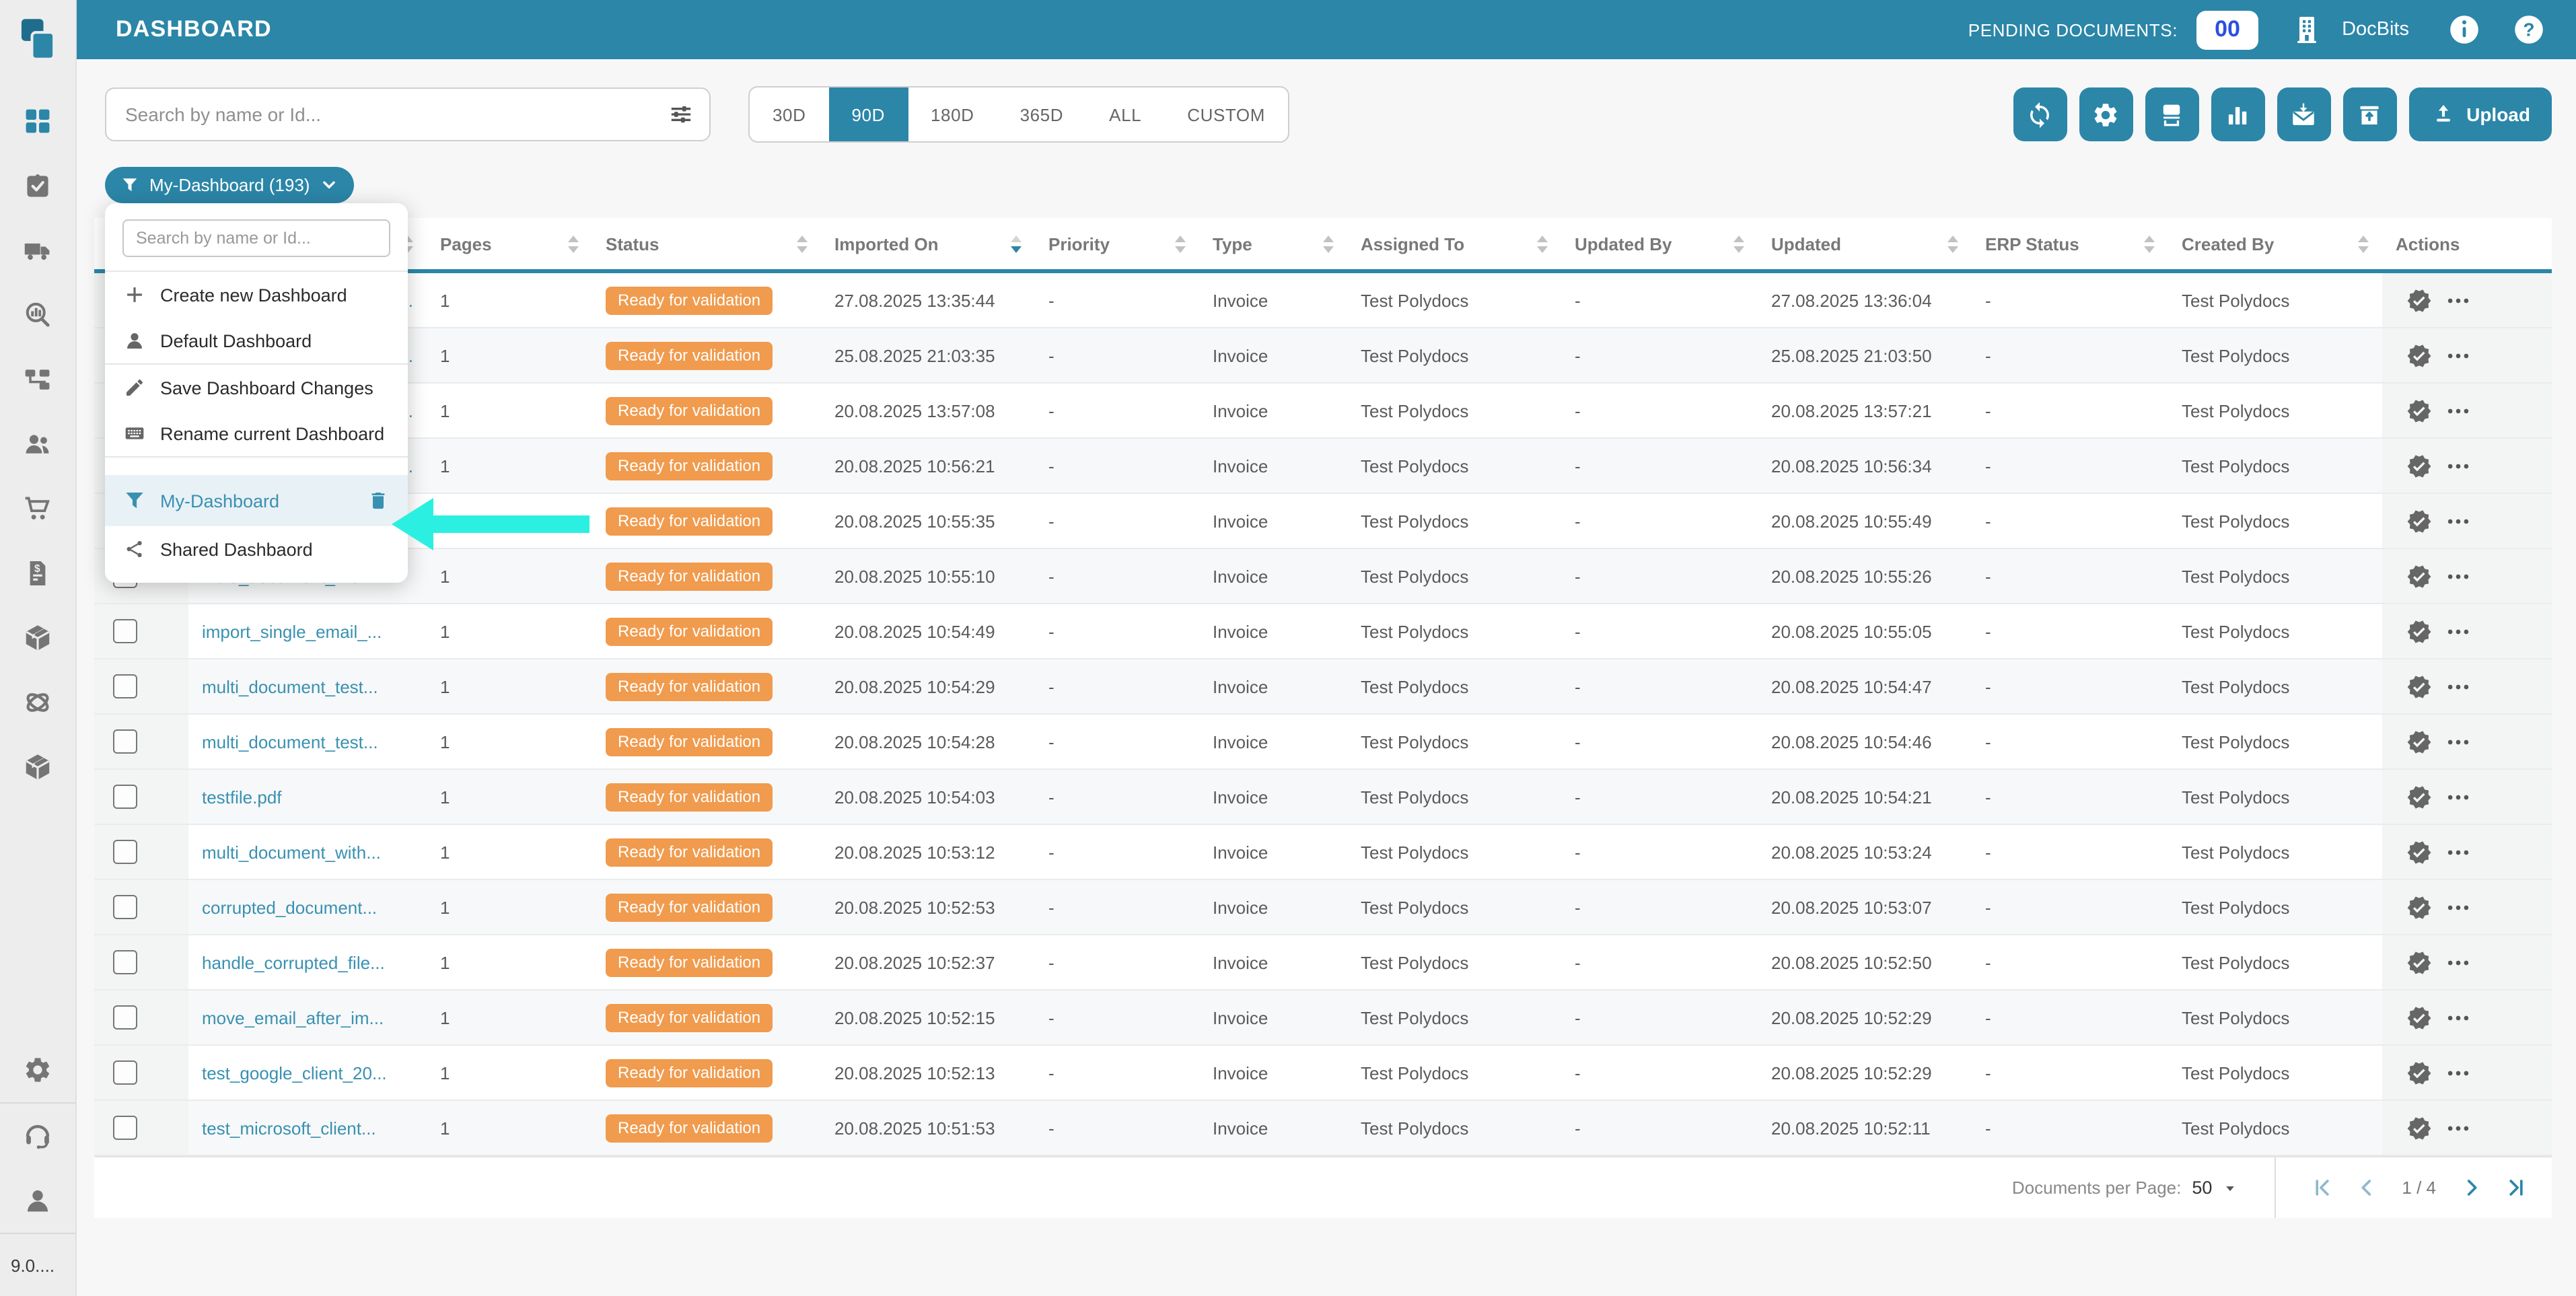 The image size is (2576, 1296). Describe the element at coordinates (37, 250) in the screenshot. I see `sidebar-item-shipments` at that location.